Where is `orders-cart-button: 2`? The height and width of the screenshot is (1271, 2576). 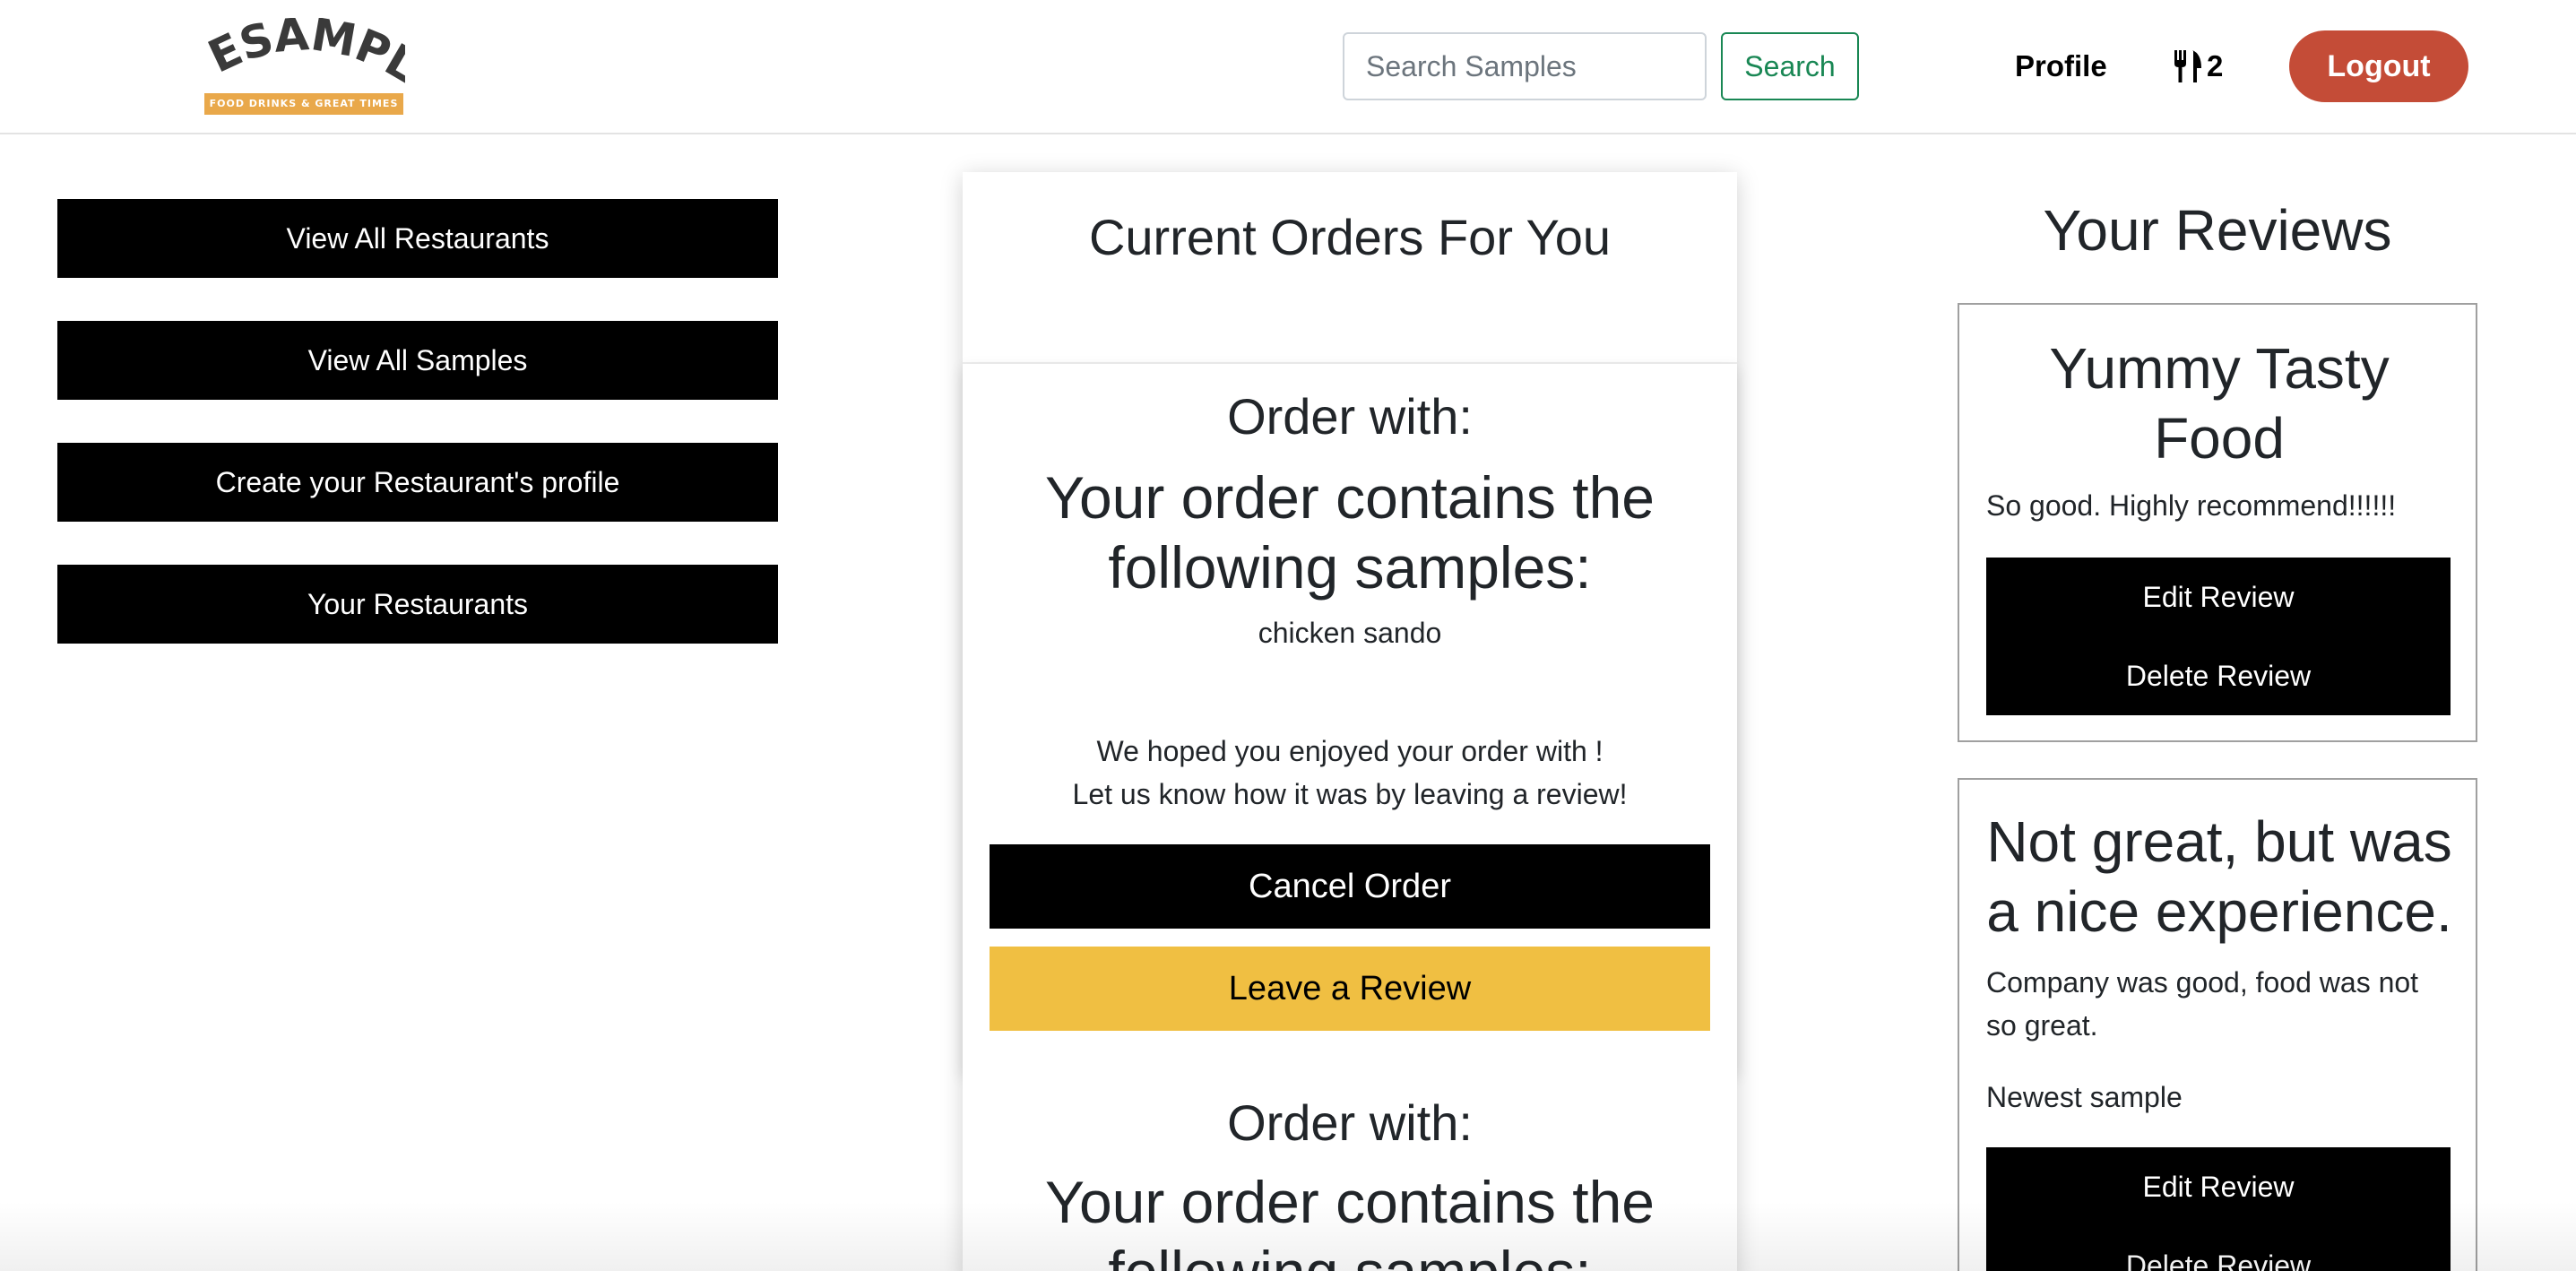
orders-cart-button: 2 is located at coordinates (2198, 67).